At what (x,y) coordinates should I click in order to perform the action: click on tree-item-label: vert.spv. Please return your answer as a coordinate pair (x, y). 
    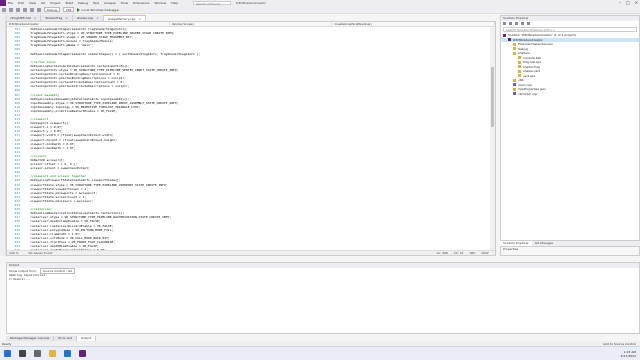
    Looking at the image, I should click on (529, 75).